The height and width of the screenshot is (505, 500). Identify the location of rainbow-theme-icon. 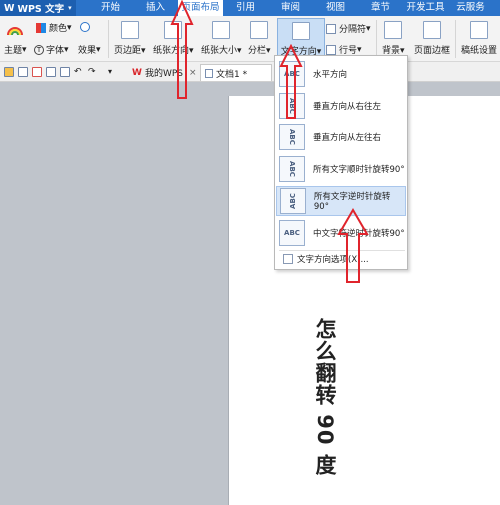
(15, 29).